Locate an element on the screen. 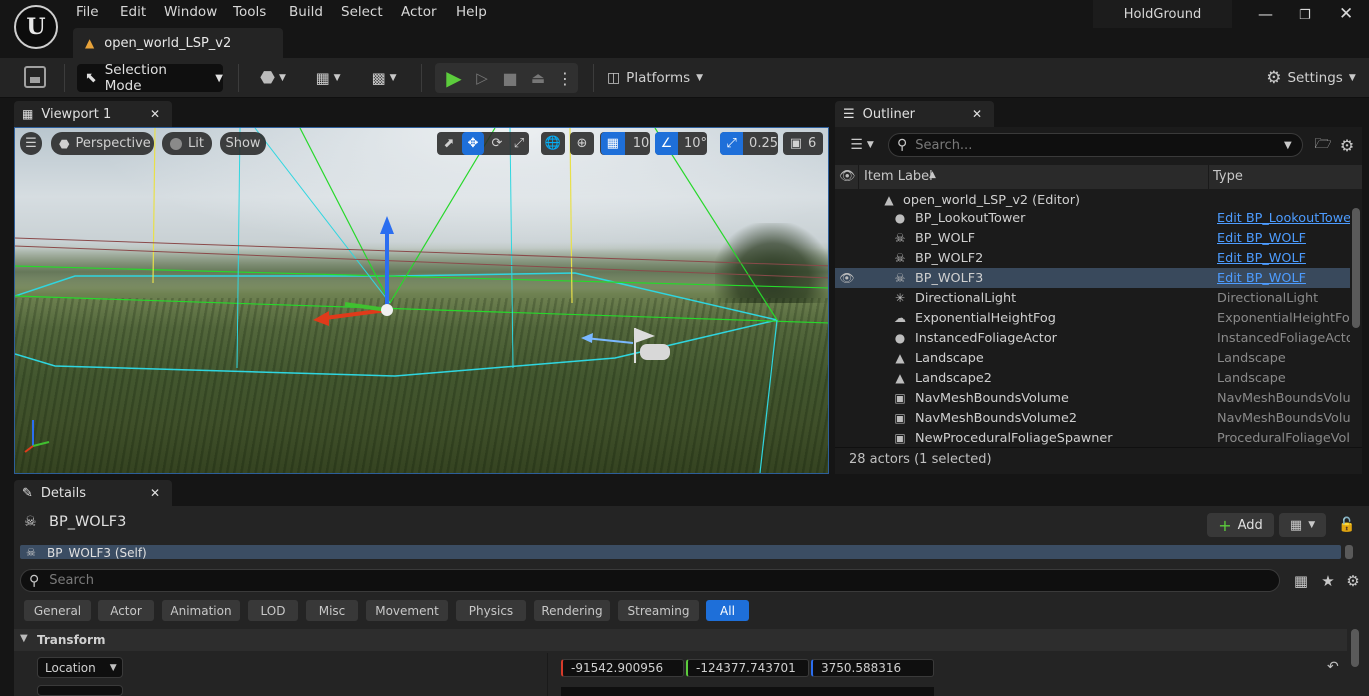  rotation-dropdown is located at coordinates (80, 690).